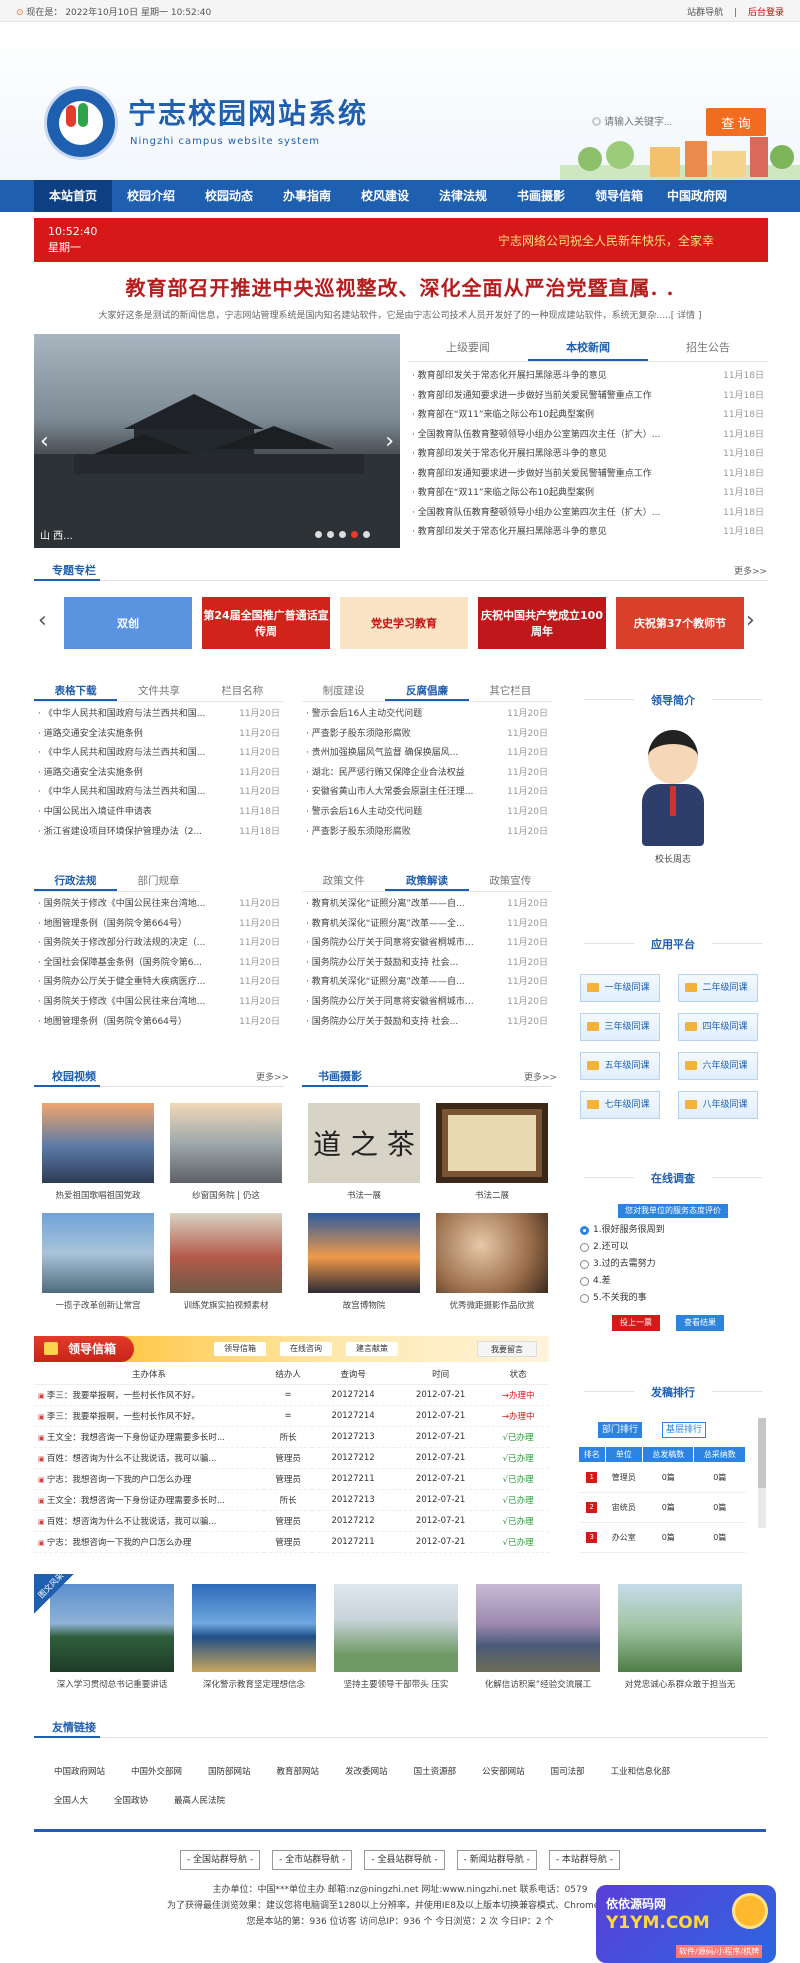 This screenshot has width=800, height=1963. What do you see at coordinates (159, 944) in the screenshot?
I see `regulation-item: 国务院关于修改部分行政法规的决定（... 11月20日` at bounding box center [159, 944].